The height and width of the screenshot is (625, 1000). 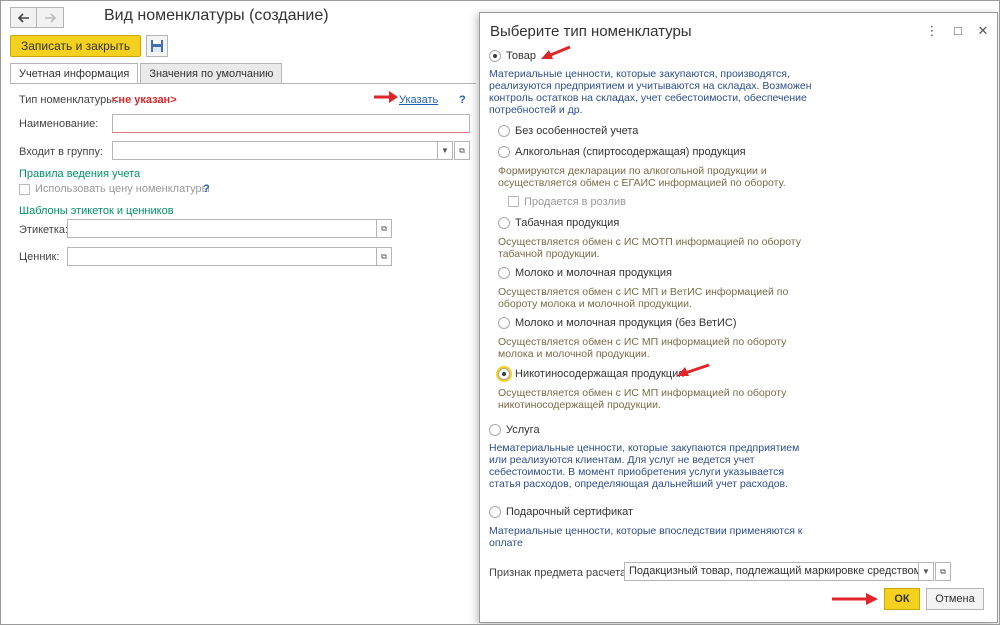 I want to click on label-template-open-button: ⧉, so click(x=384, y=228).